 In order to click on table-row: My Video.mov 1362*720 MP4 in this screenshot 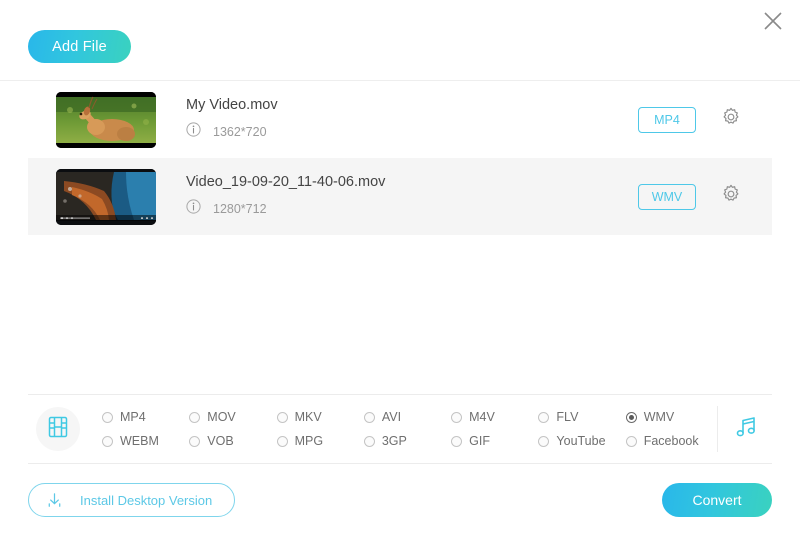, I will do `click(400, 119)`.